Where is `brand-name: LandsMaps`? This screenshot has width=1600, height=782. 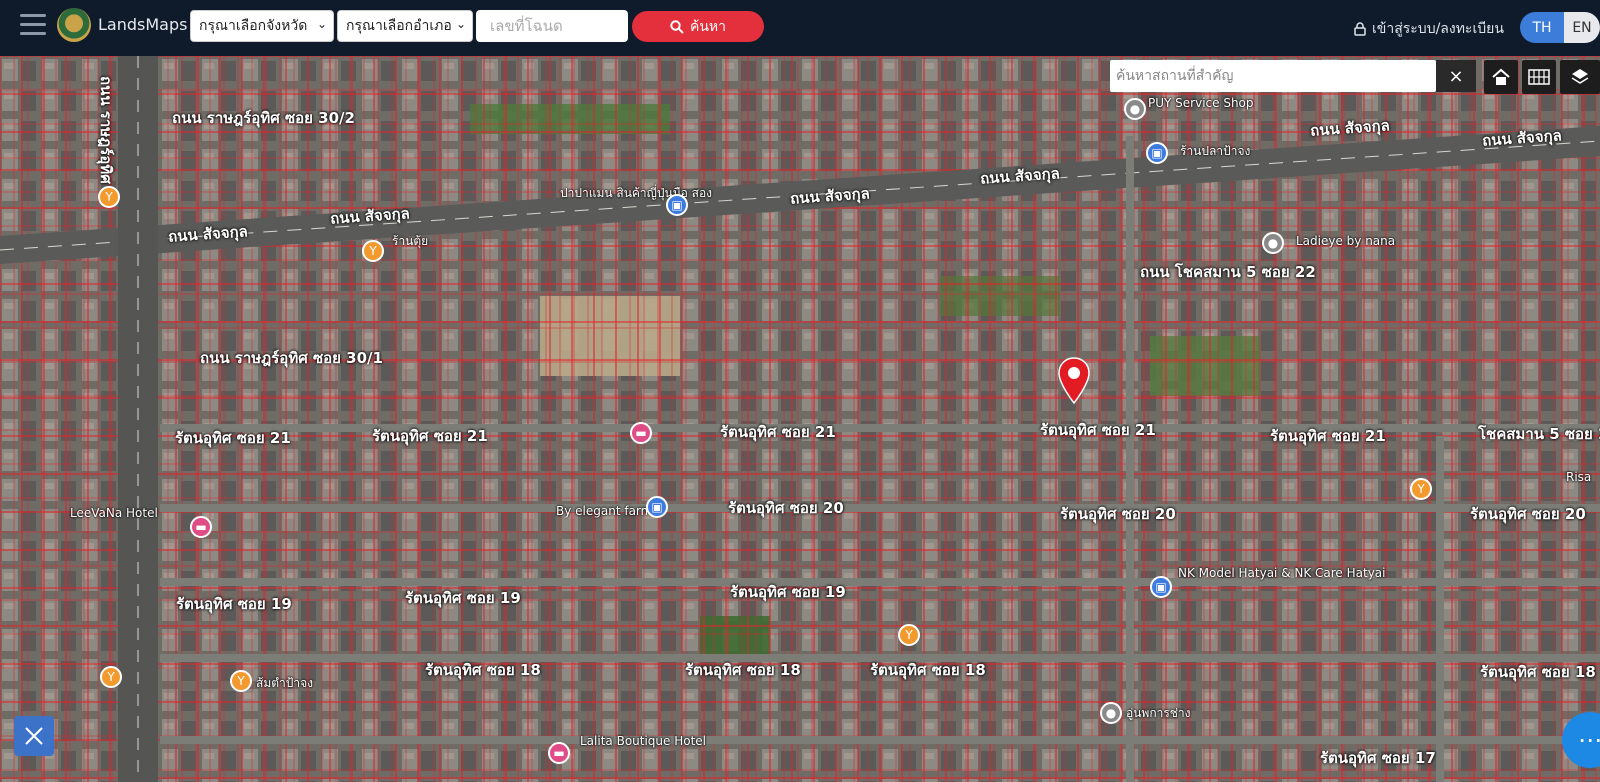 brand-name: LandsMaps is located at coordinates (143, 24).